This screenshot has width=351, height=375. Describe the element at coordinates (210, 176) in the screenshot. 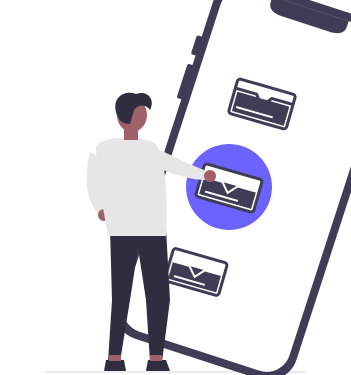

I see `person-right-hand` at that location.